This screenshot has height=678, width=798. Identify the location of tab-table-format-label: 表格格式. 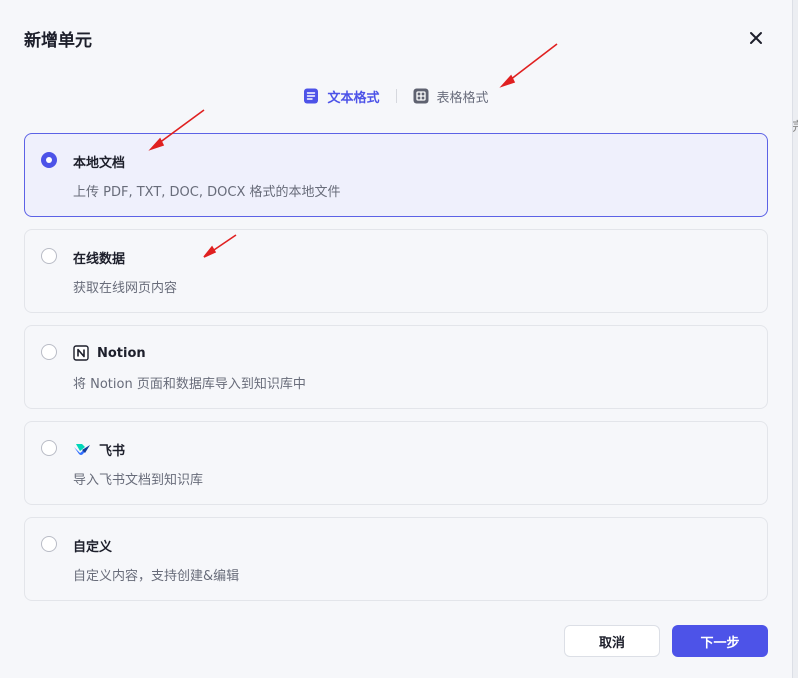
(462, 98).